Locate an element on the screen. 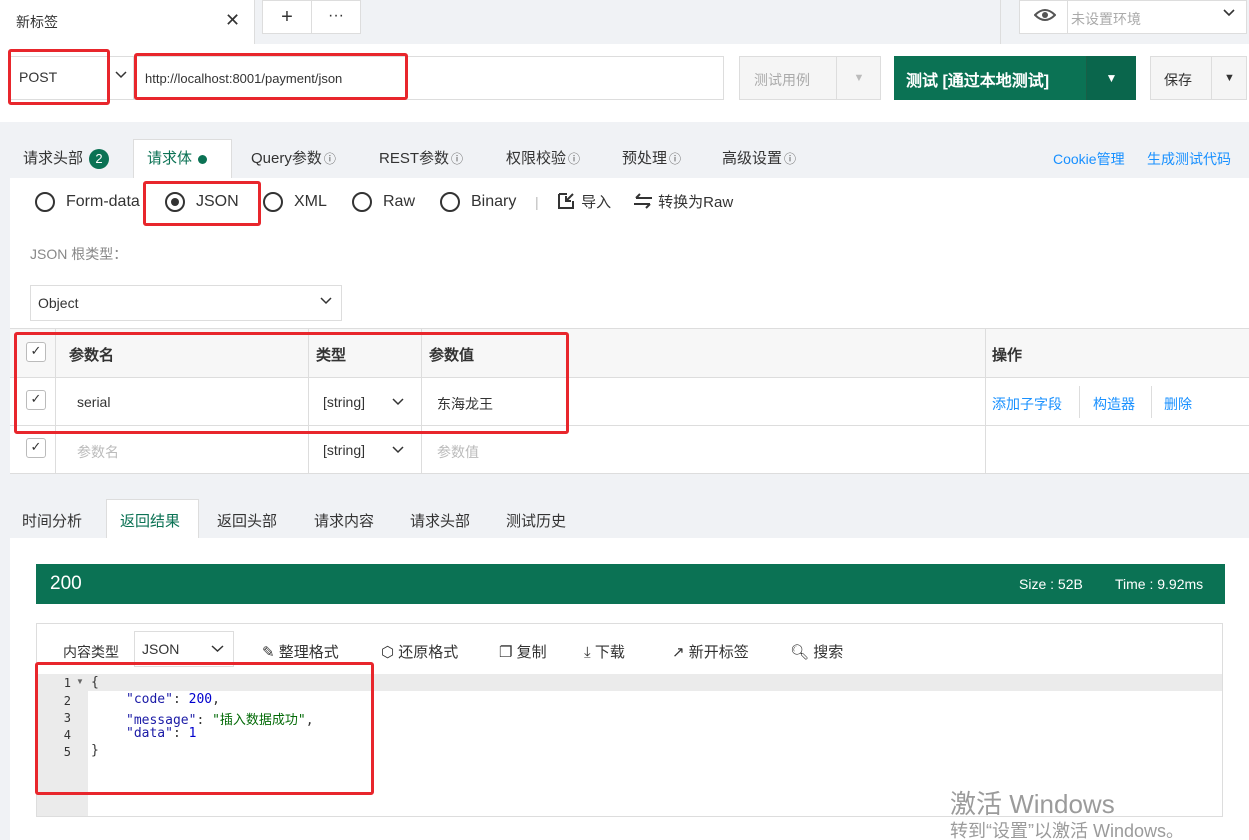 The width and height of the screenshot is (1249, 840). tab-query: Query参数 ⓘ is located at coordinates (293, 157).